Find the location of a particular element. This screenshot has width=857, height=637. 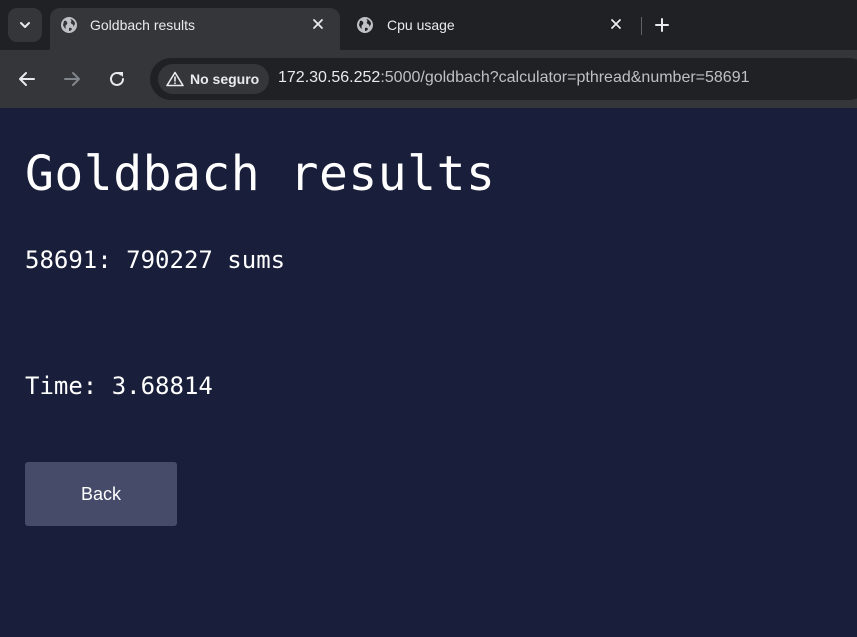

elapsed-time: Time: 3.68814 is located at coordinates (119, 386).